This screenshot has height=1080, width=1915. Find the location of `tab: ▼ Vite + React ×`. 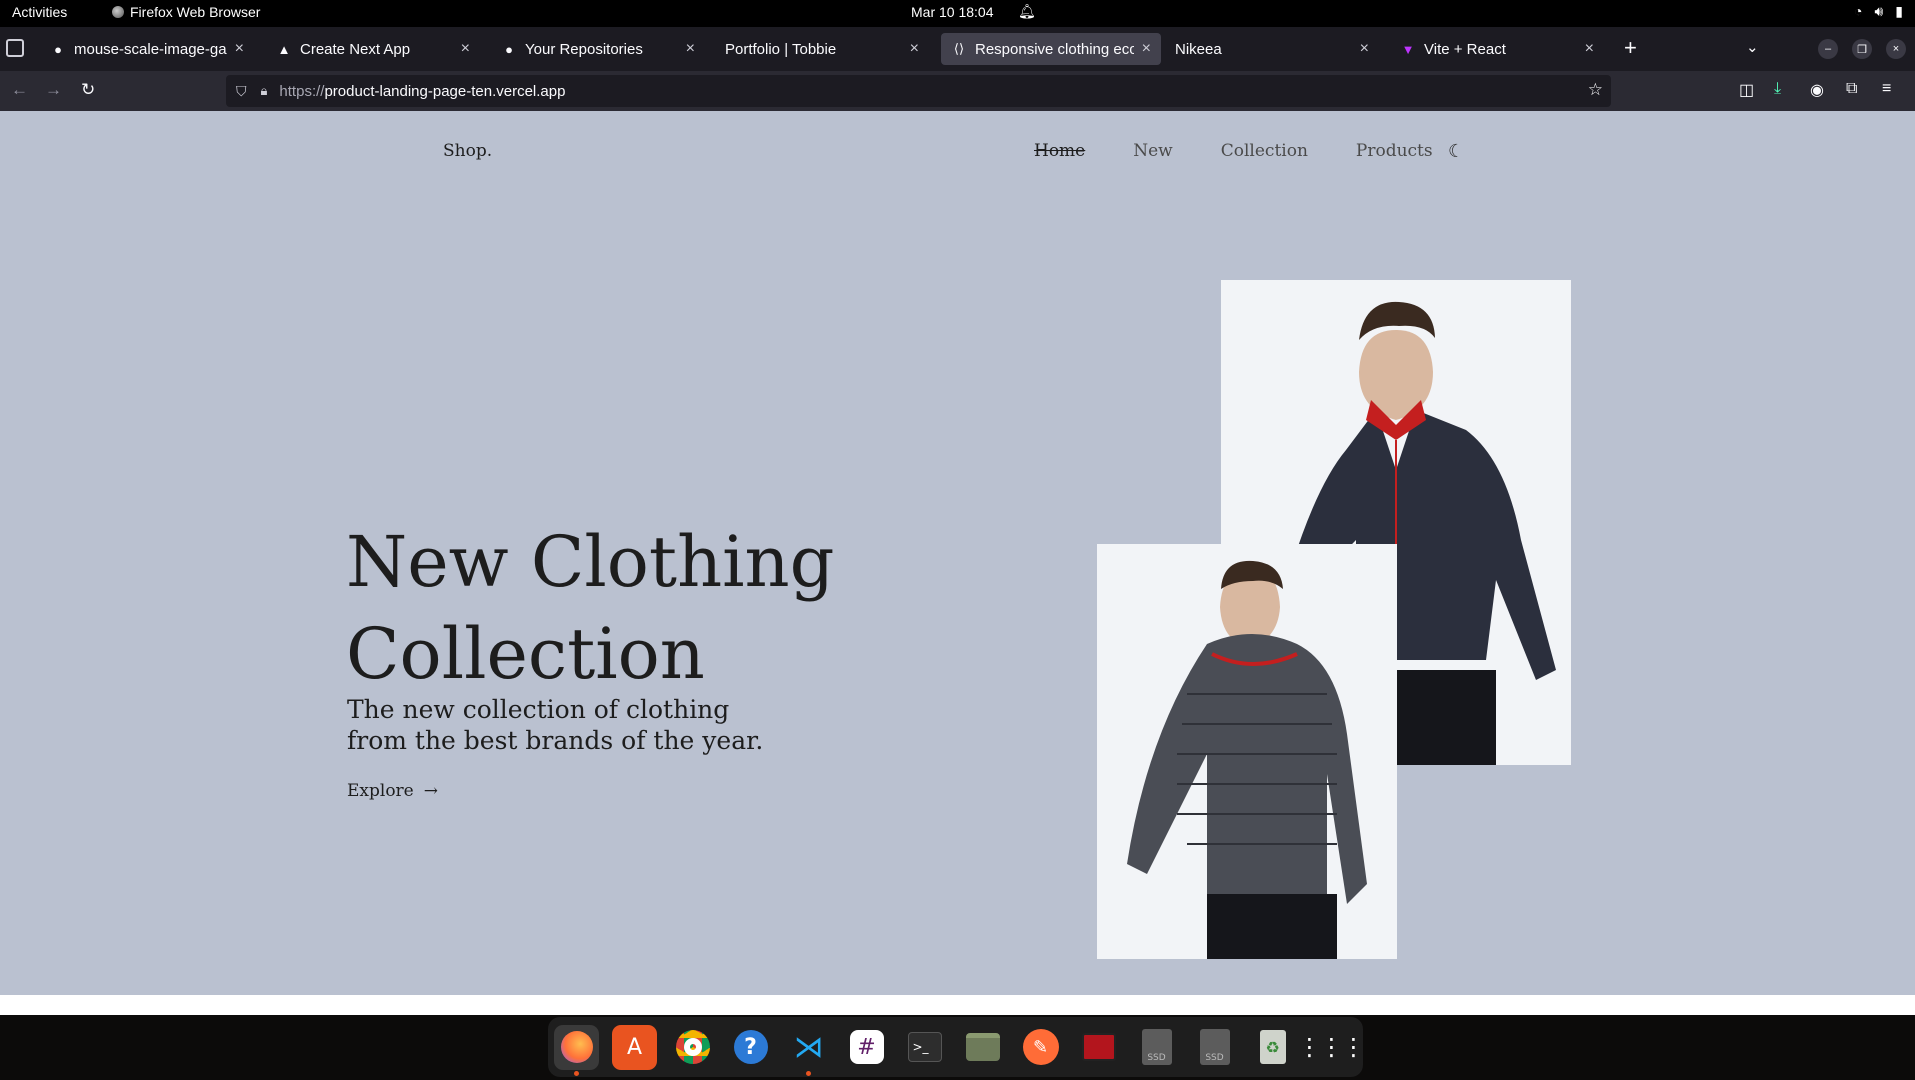

tab: ▼ Vite + React × is located at coordinates (1497, 49).